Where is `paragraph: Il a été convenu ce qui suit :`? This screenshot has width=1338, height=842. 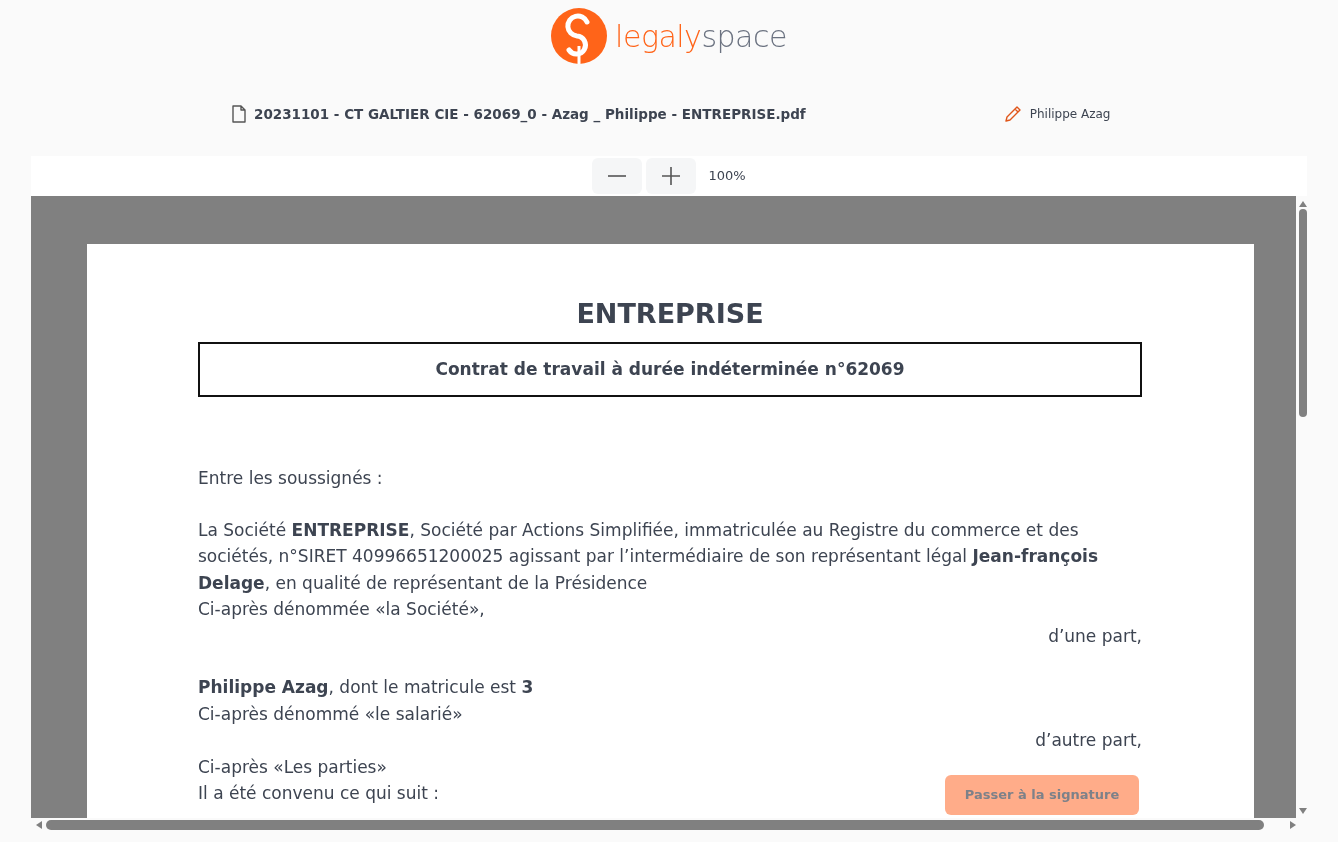 paragraph: Il a été convenu ce qui suit : is located at coordinates (318, 793).